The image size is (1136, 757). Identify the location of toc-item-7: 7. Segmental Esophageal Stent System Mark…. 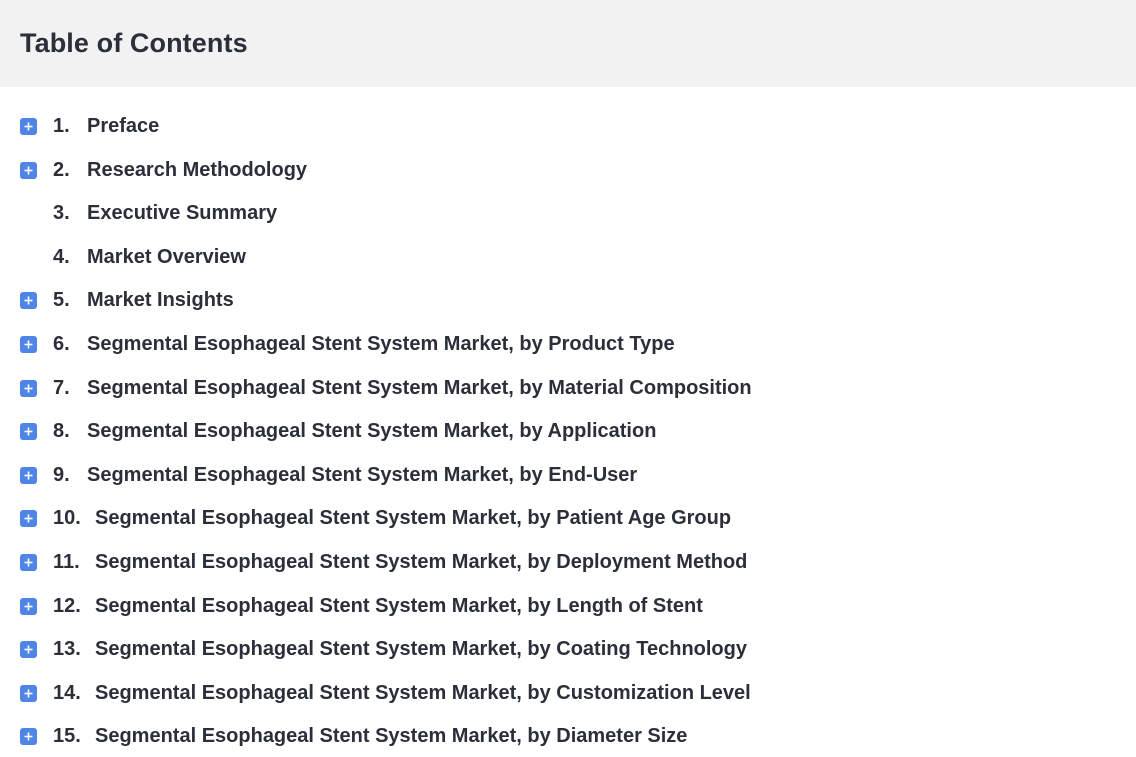
(568, 388).